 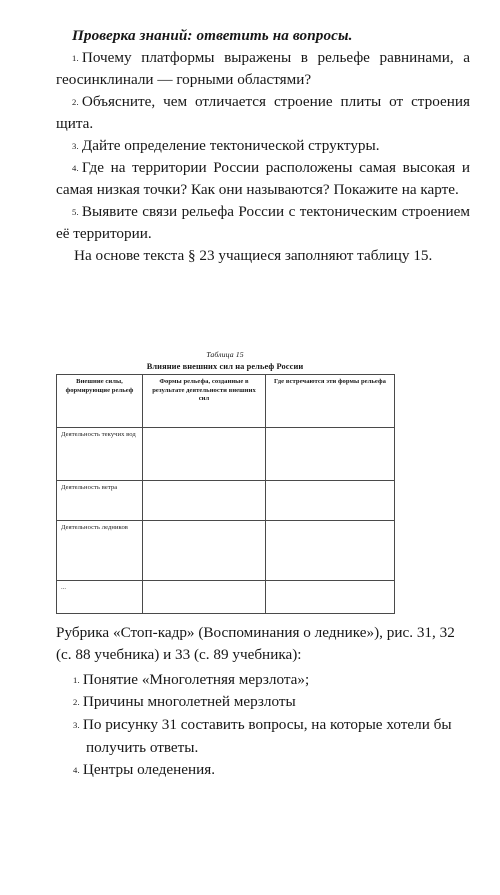 I want to click on rubric-item: 2. Причины многолетней мерзлоты, so click(x=263, y=702).